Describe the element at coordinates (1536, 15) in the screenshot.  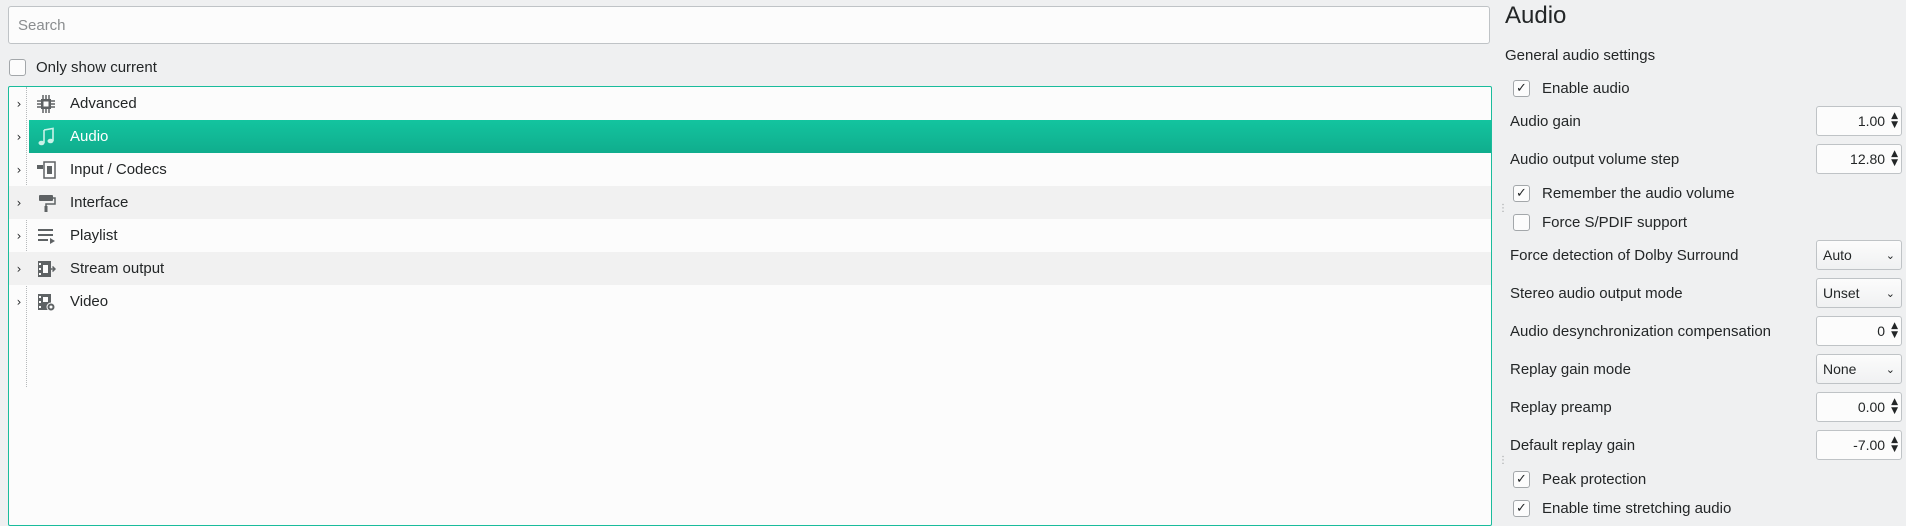
I see `panel-title: Audio` at that location.